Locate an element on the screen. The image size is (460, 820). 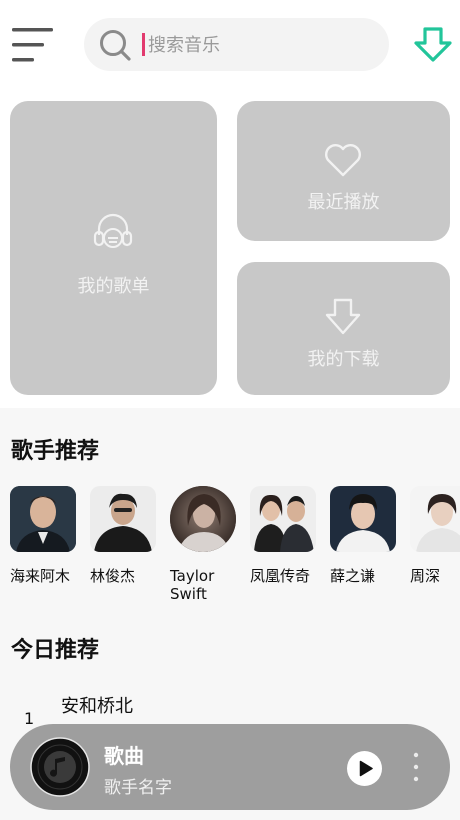
mini-player: 歌曲 歌手名字 is located at coordinates (230, 767).